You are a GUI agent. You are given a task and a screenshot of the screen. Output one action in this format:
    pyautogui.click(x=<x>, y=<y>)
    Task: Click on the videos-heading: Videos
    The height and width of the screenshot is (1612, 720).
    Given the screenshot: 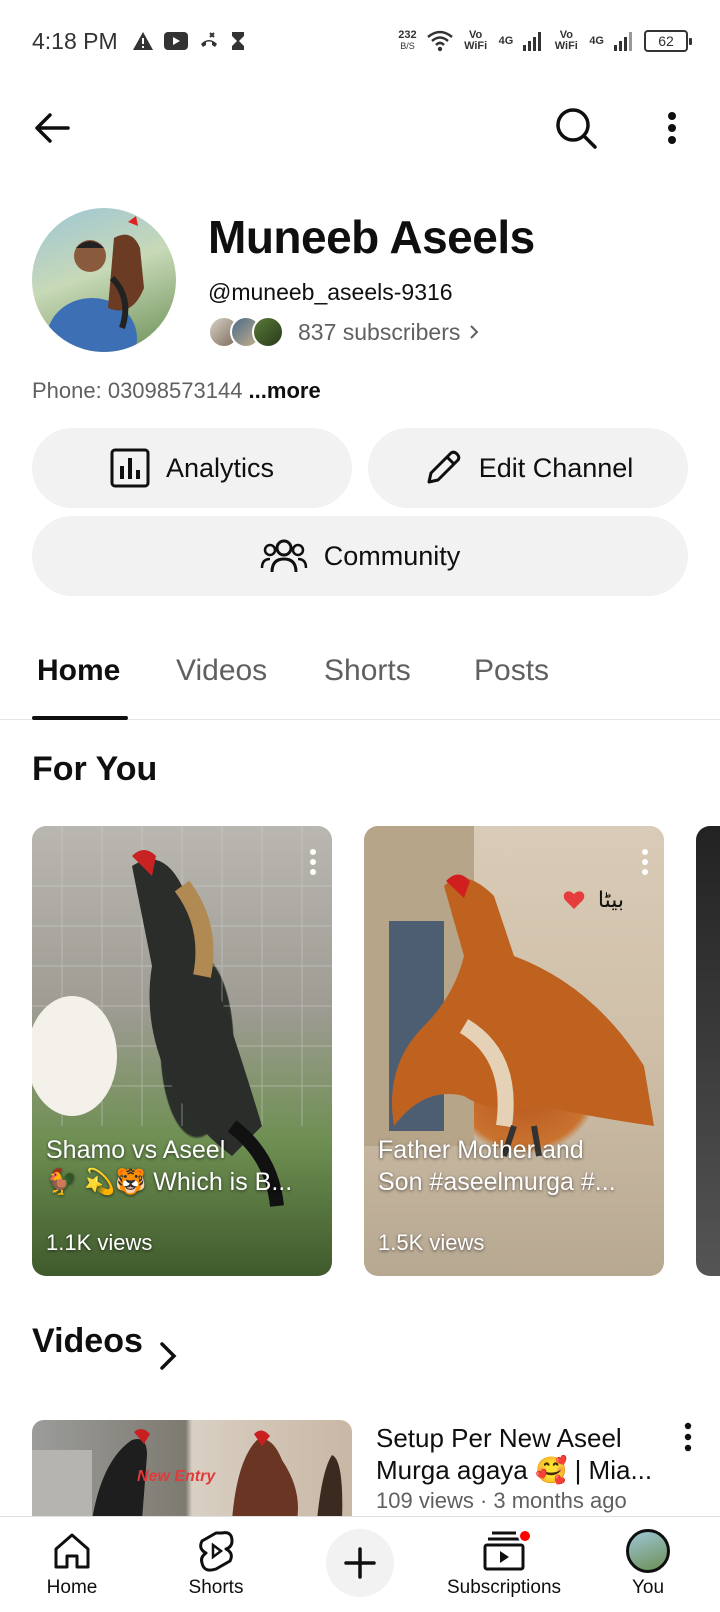 What is the action you would take?
    pyautogui.click(x=87, y=1341)
    